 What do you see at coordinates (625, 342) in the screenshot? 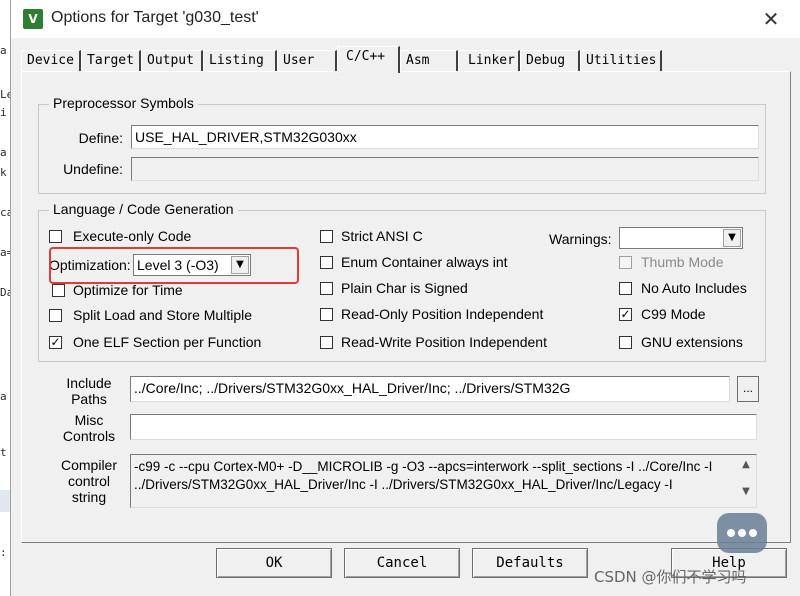
I see `gnu-extensions-checkbox` at bounding box center [625, 342].